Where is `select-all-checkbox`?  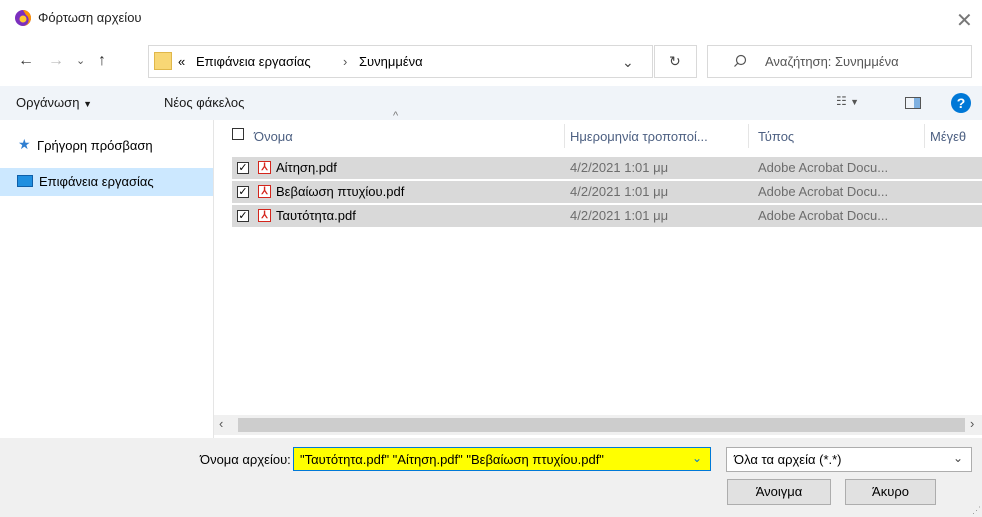 select-all-checkbox is located at coordinates (238, 134).